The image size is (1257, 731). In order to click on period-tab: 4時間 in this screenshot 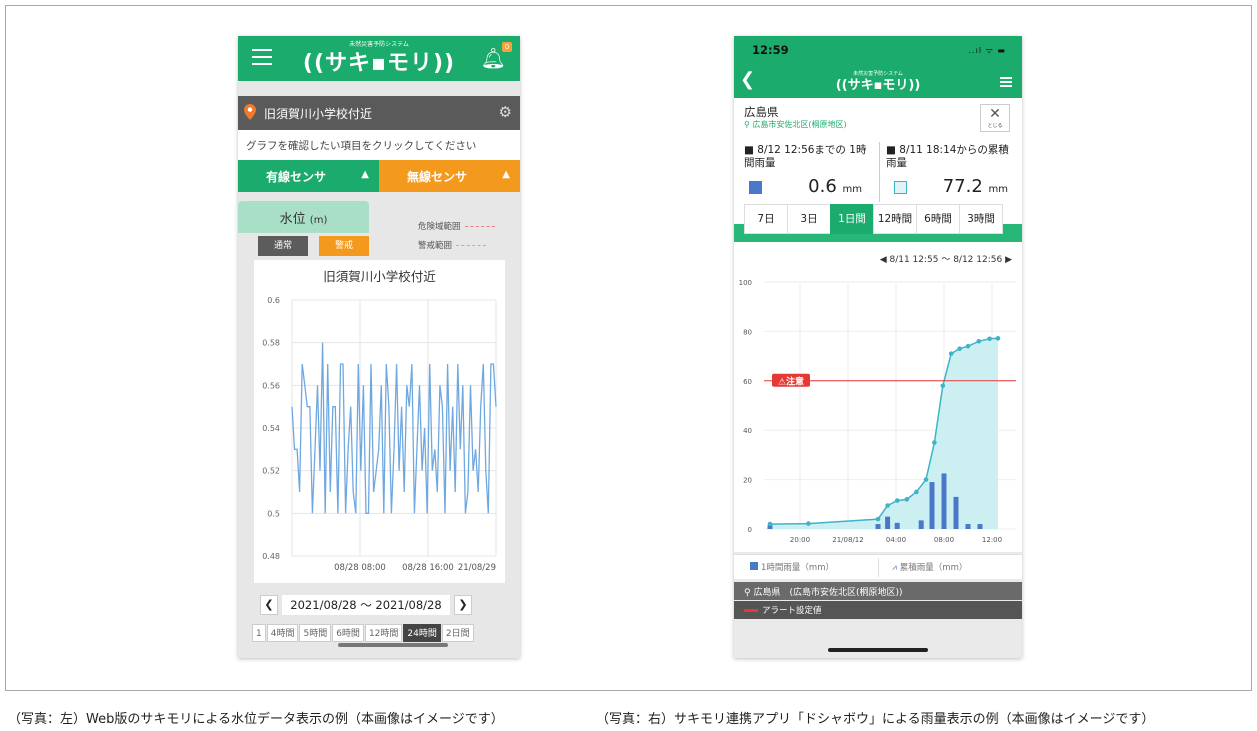, I will do `click(282, 633)`.